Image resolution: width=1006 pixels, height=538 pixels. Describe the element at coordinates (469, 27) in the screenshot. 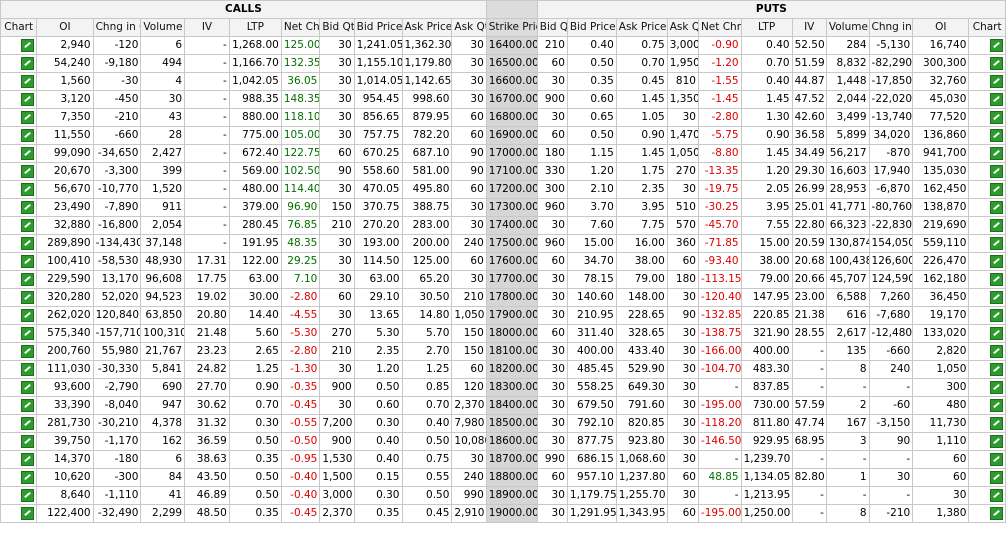

I see `calls-header-ask-qty: Ask Qty` at that location.